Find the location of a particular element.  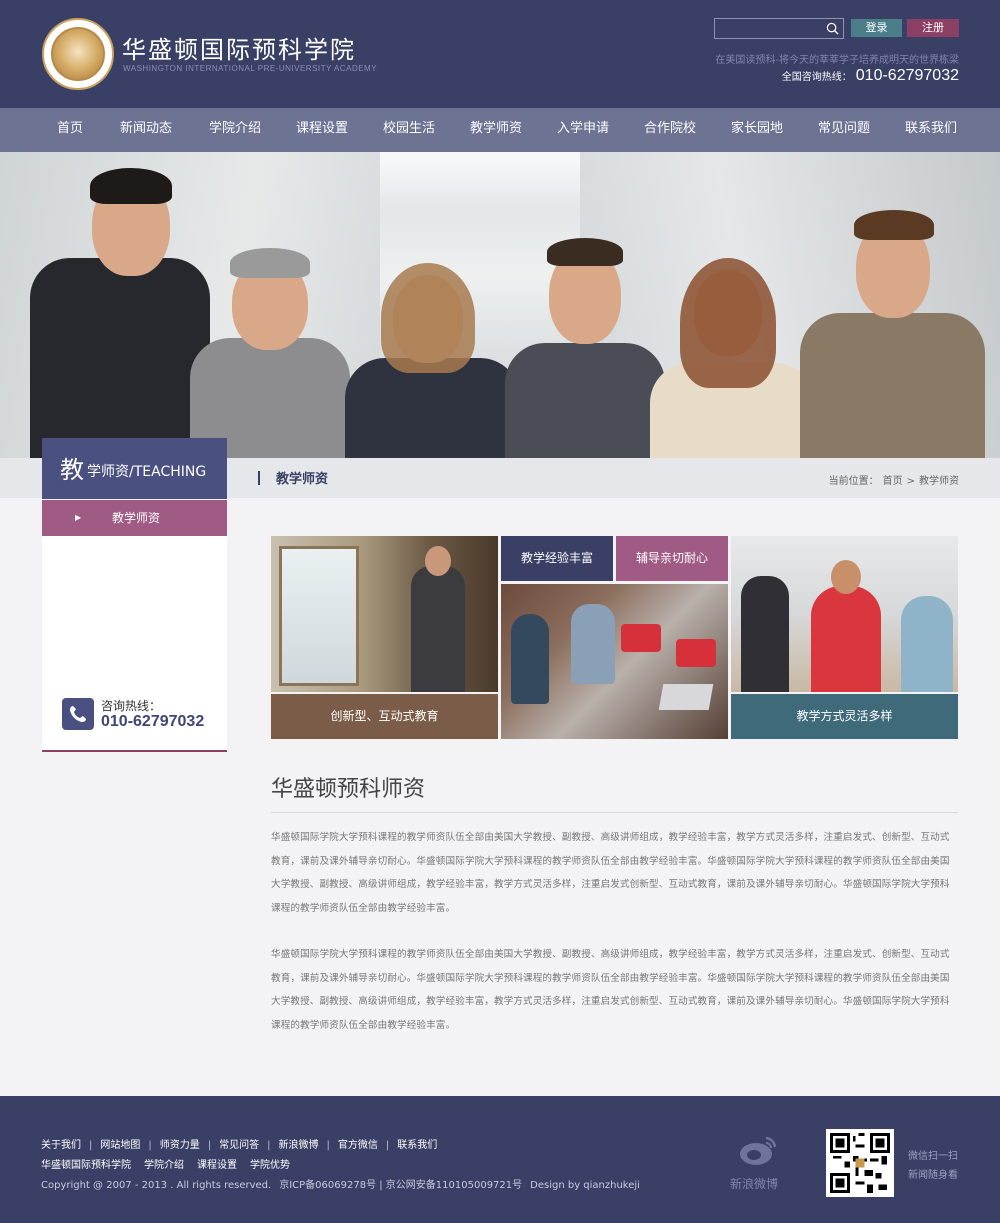

tile-label-innovative: 创新型、互动式教育 is located at coordinates (384, 716).